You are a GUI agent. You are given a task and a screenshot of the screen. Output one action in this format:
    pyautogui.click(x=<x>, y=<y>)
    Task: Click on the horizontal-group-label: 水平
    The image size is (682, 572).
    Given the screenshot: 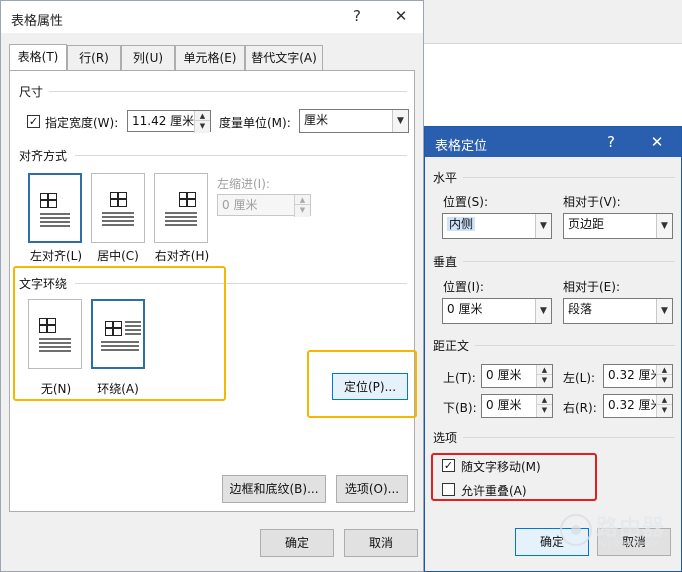 What is the action you would take?
    pyautogui.click(x=445, y=178)
    